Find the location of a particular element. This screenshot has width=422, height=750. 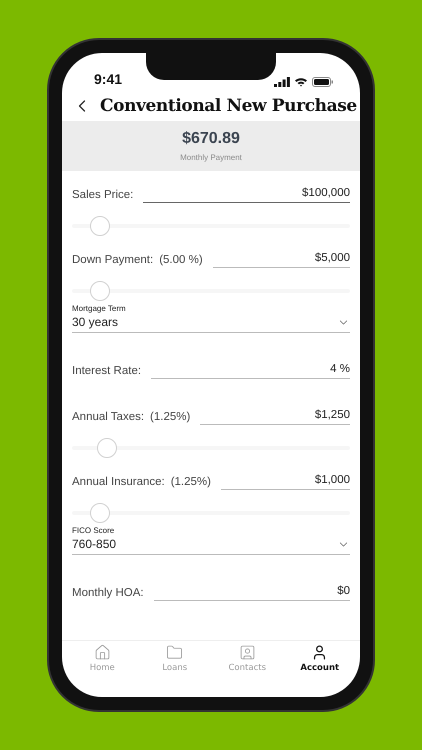

input-field: $0 is located at coordinates (252, 593).